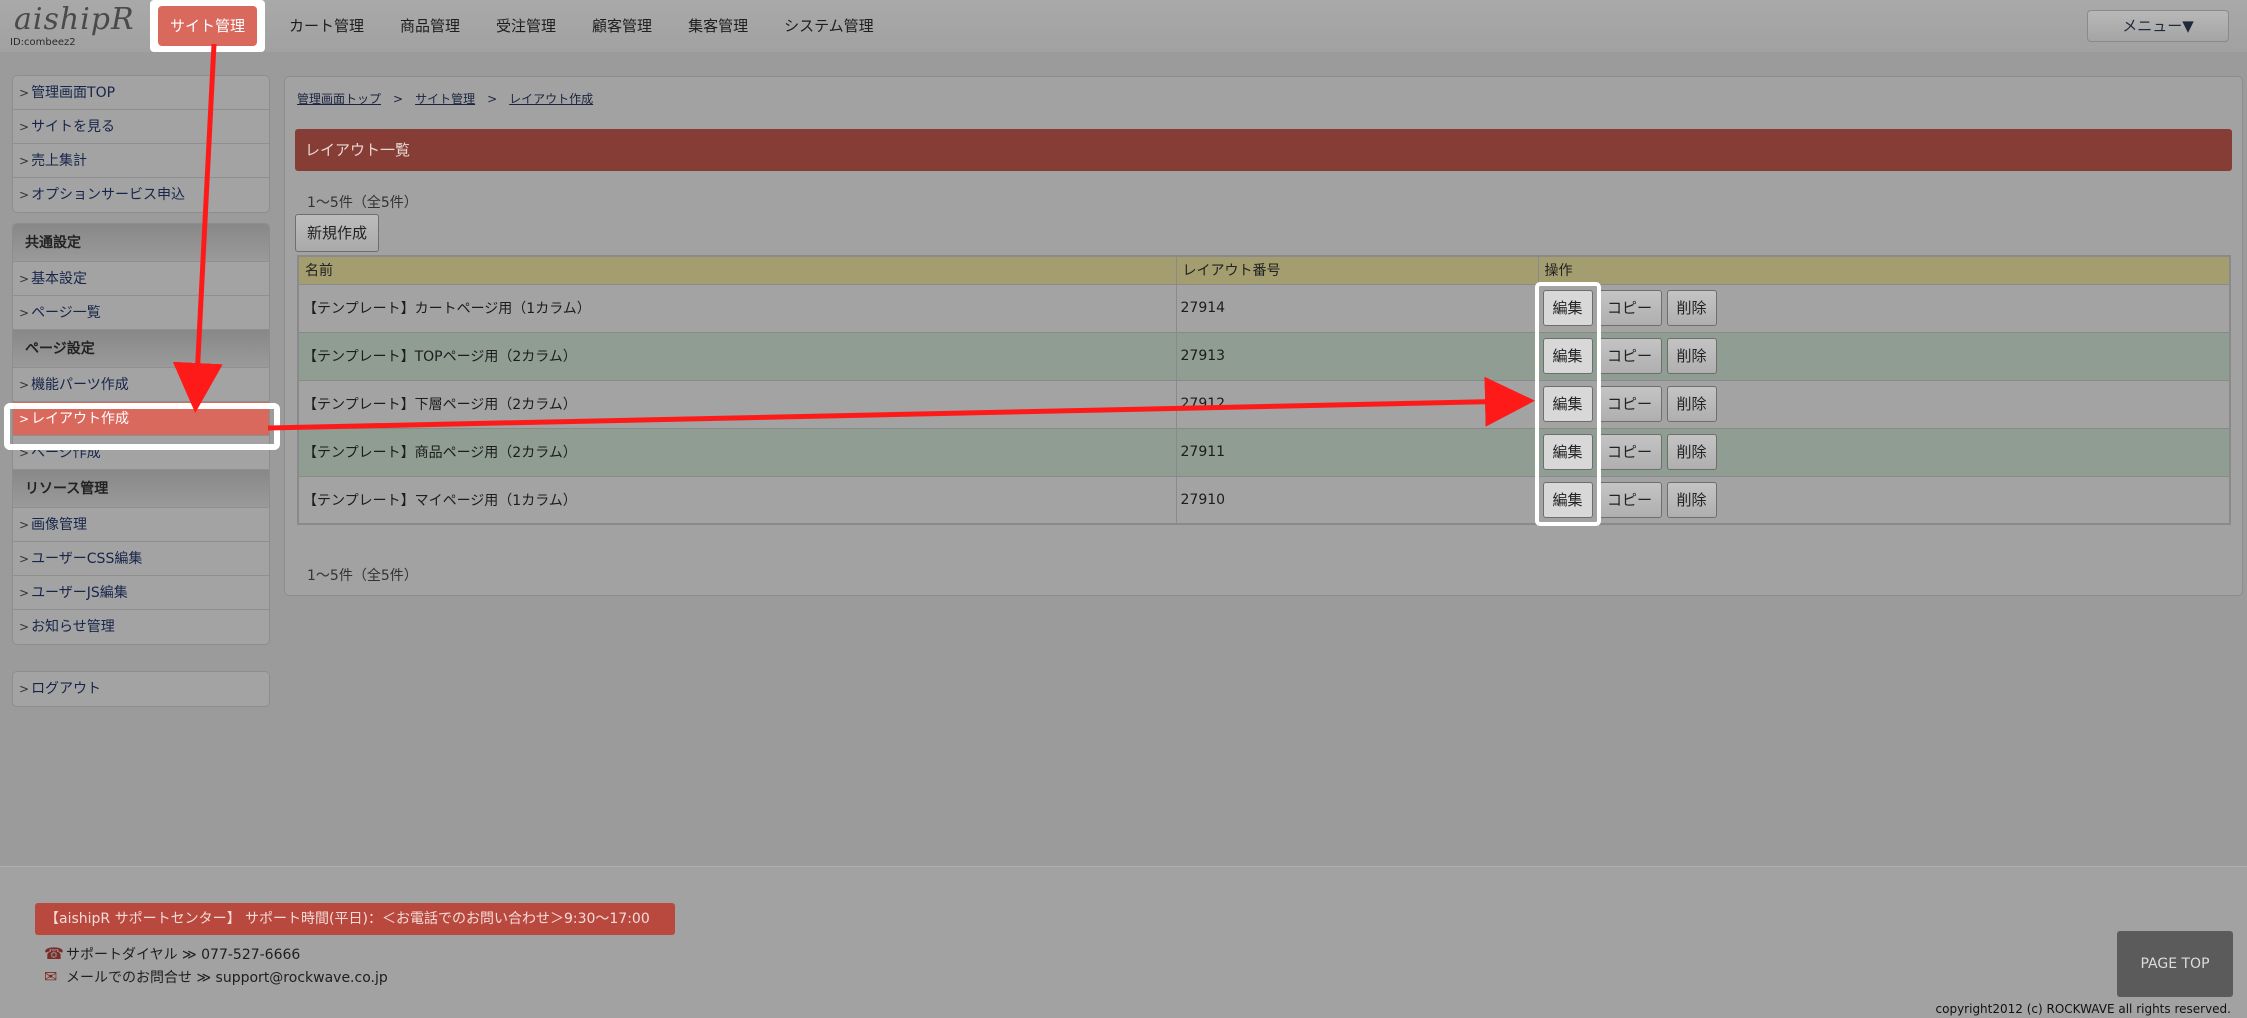  What do you see at coordinates (43, 42) in the screenshot?
I see `account-id: ID:combeez2` at bounding box center [43, 42].